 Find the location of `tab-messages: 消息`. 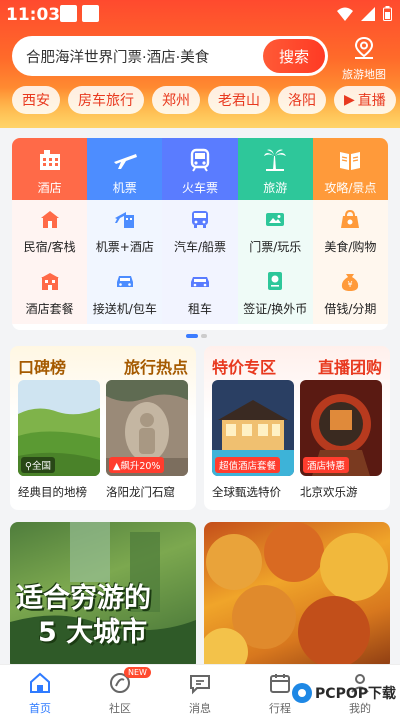

tab-messages: 消息 is located at coordinates (200, 692).